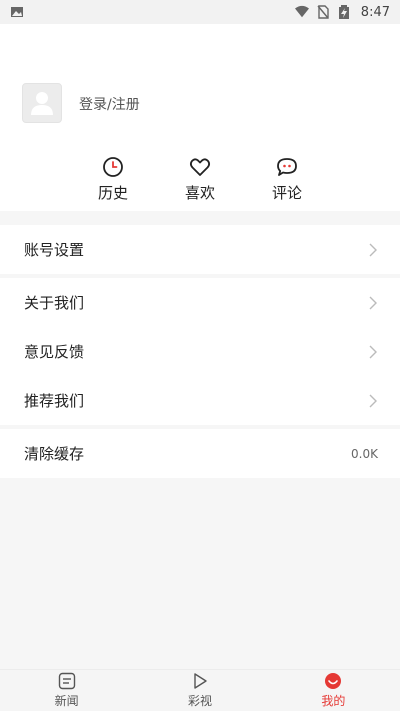 This screenshot has width=400, height=711. Describe the element at coordinates (287, 167) in the screenshot. I see `comment-icon` at that location.